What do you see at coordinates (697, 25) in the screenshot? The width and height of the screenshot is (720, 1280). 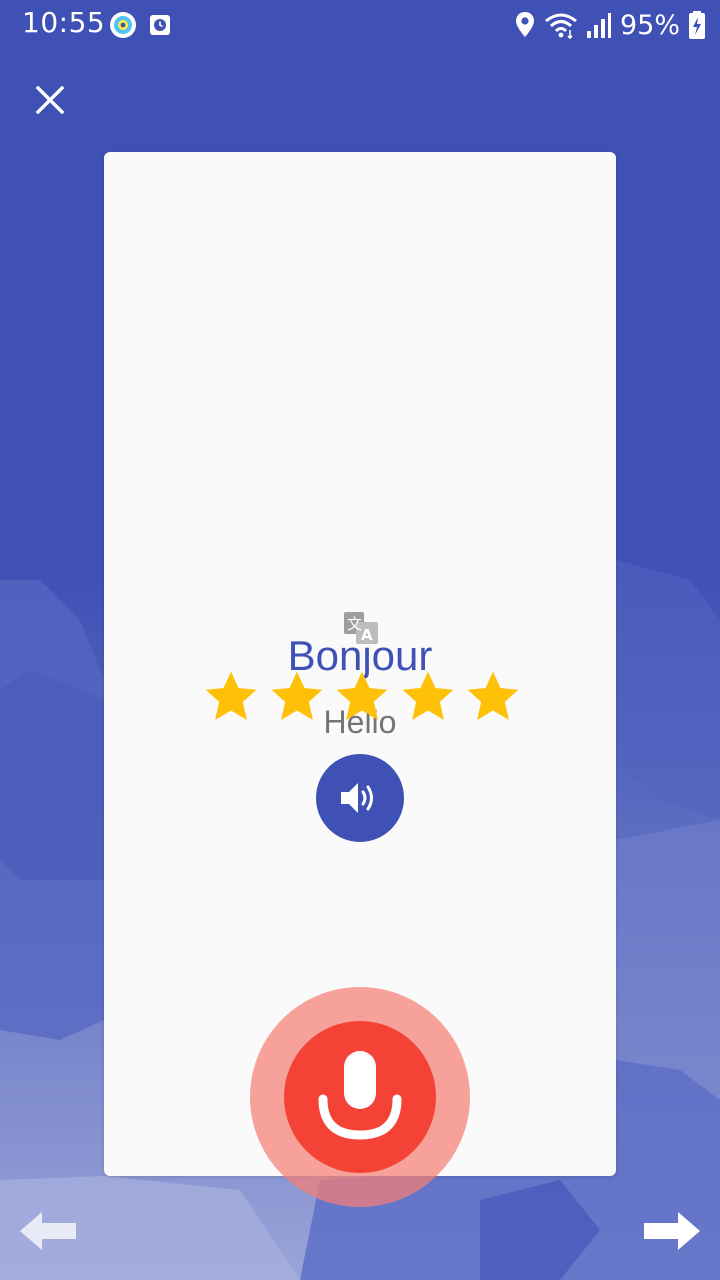 I see `battery-charging-icon` at bounding box center [697, 25].